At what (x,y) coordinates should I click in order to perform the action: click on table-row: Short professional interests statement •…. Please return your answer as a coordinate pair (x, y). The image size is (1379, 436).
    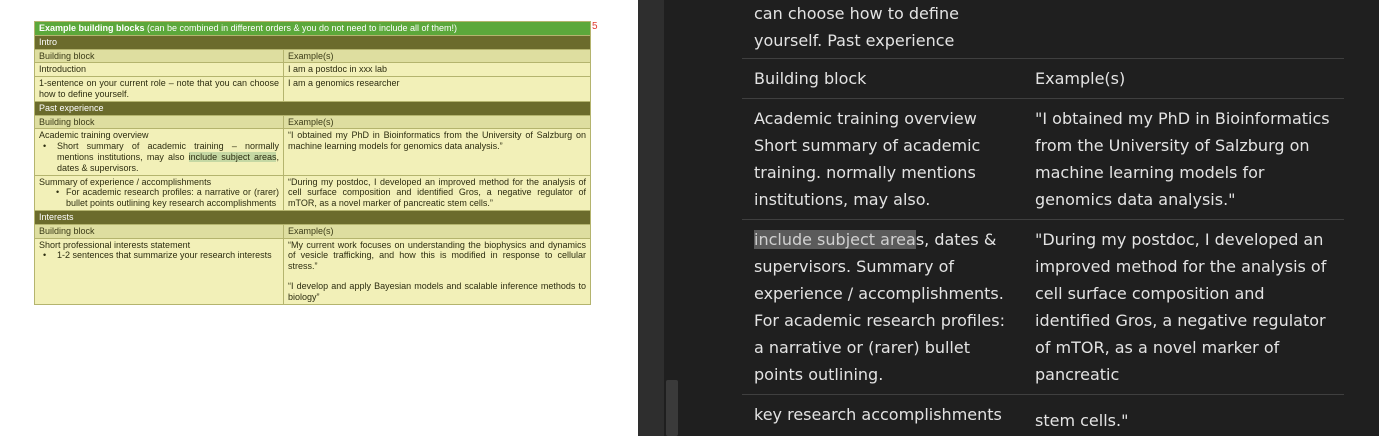
    Looking at the image, I should click on (312, 271).